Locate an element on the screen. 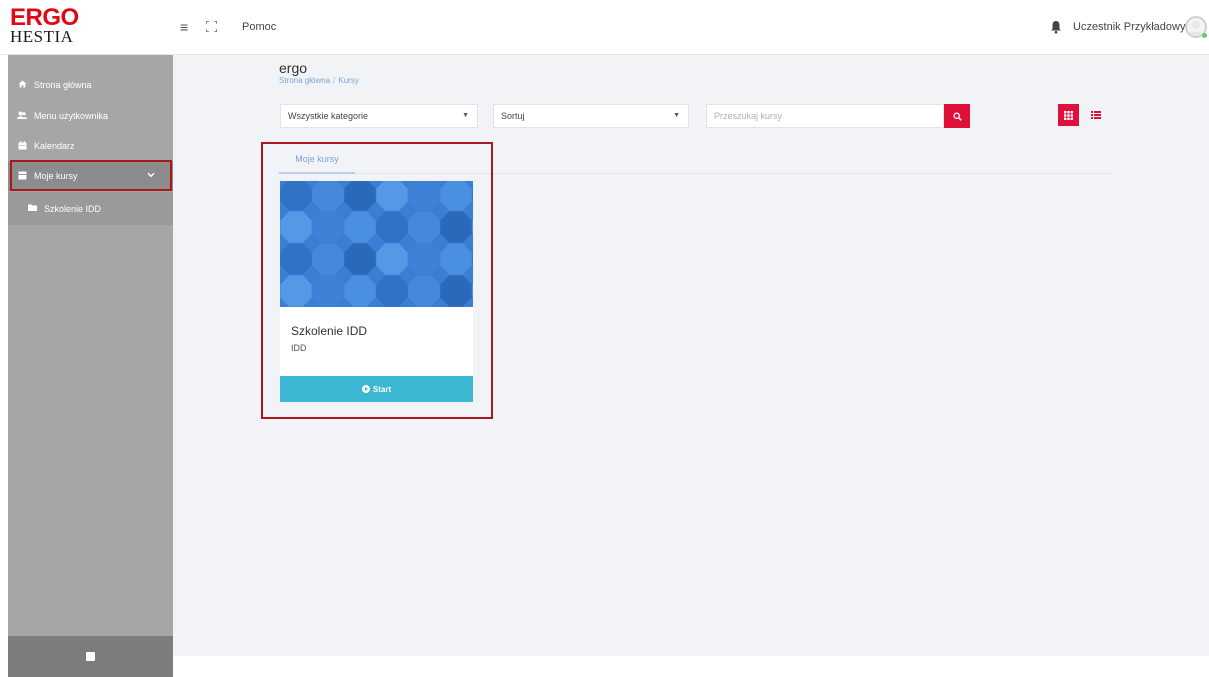  grid-icon is located at coordinates (1068, 115).